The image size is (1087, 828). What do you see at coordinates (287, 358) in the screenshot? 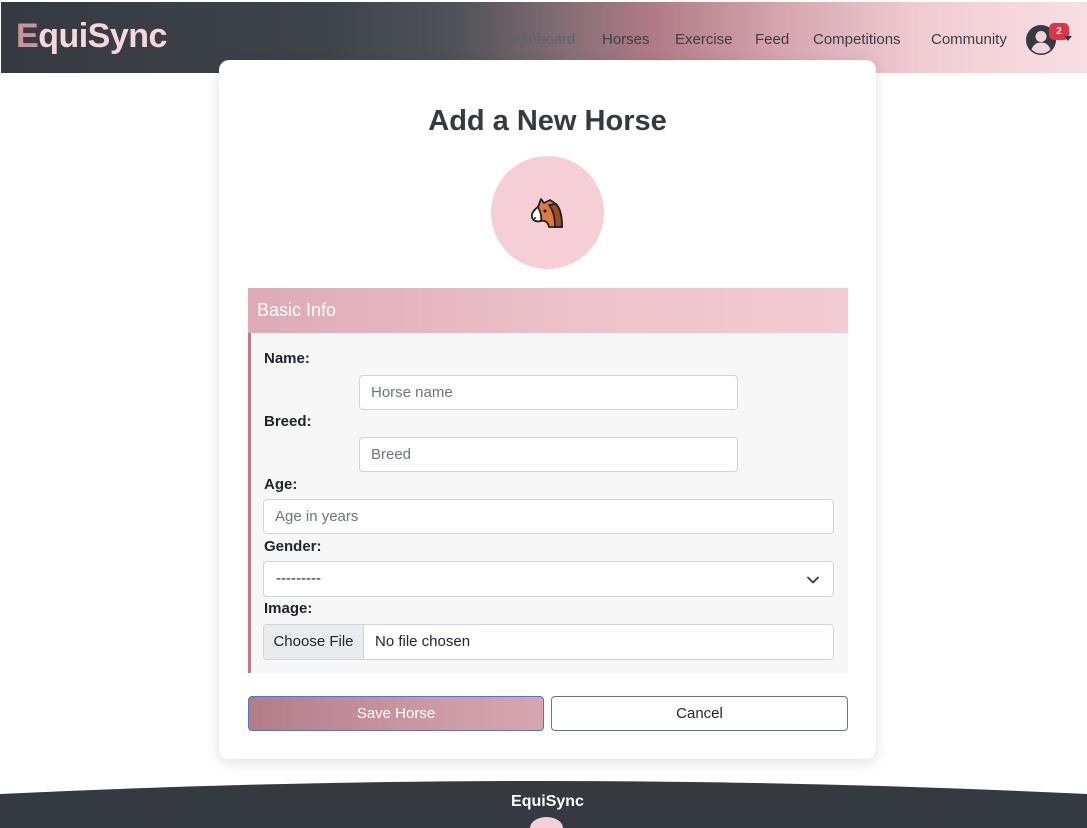
I see `name-label: Name:` at bounding box center [287, 358].